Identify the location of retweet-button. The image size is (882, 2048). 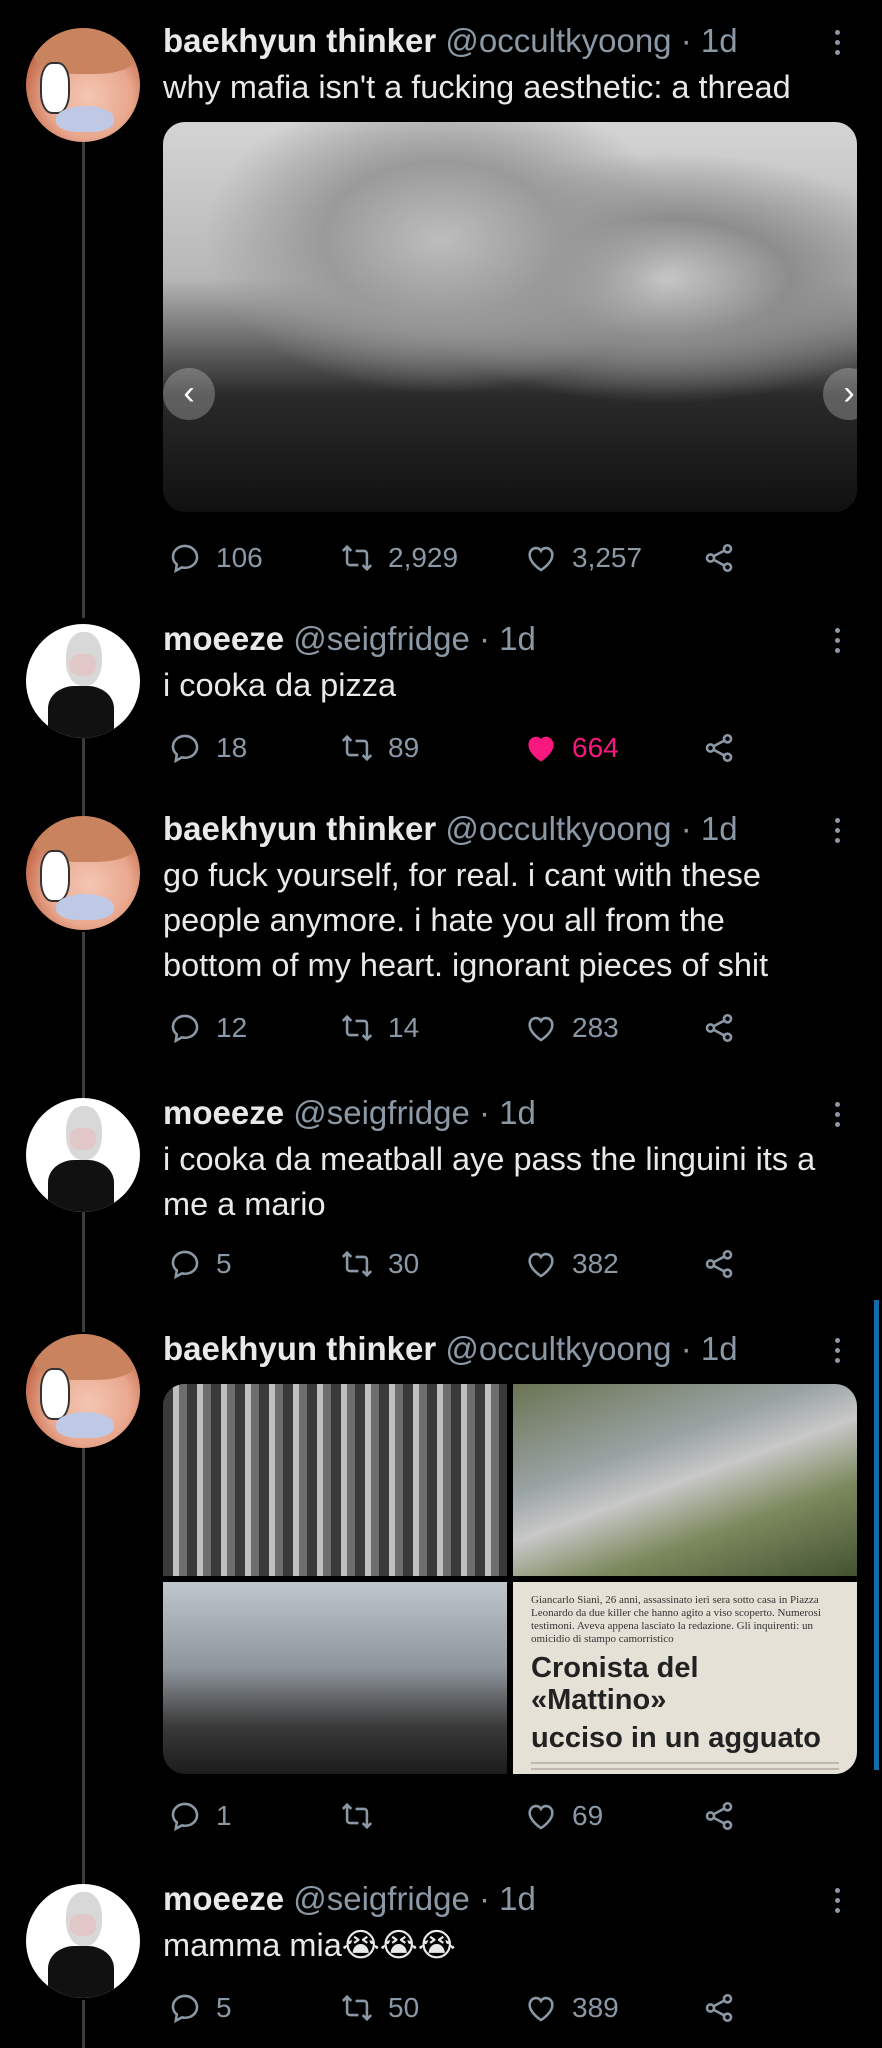
(364, 1816).